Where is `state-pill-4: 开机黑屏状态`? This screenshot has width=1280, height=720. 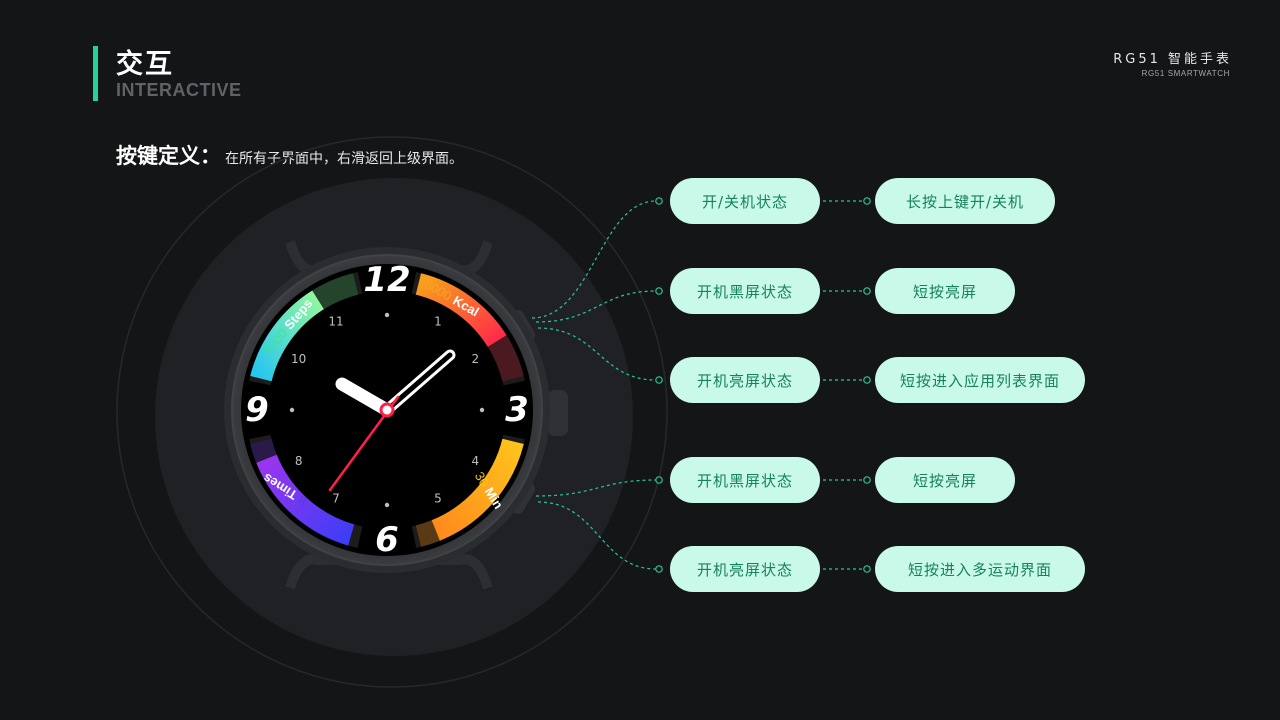 state-pill-4: 开机黑屏状态 is located at coordinates (745, 480).